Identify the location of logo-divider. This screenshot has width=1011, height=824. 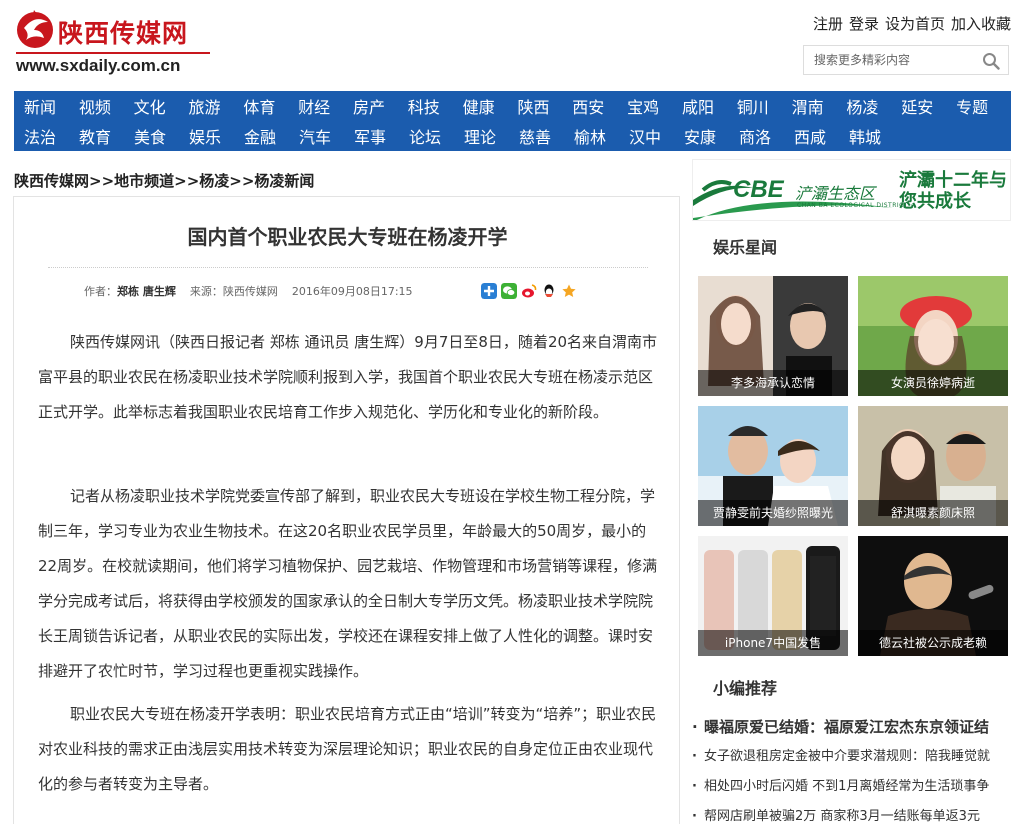
(113, 53).